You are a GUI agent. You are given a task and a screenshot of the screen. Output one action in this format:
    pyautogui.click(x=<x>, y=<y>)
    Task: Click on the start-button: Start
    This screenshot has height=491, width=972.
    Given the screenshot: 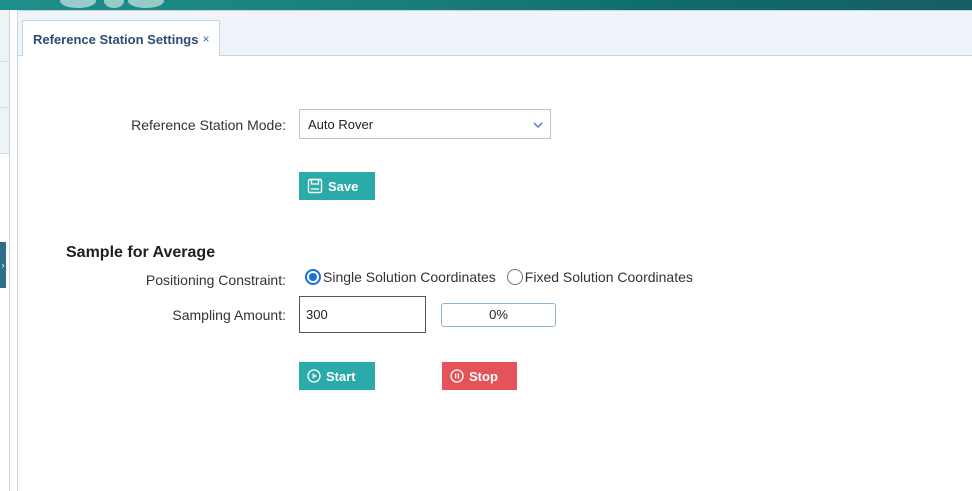 What is the action you would take?
    pyautogui.click(x=337, y=376)
    